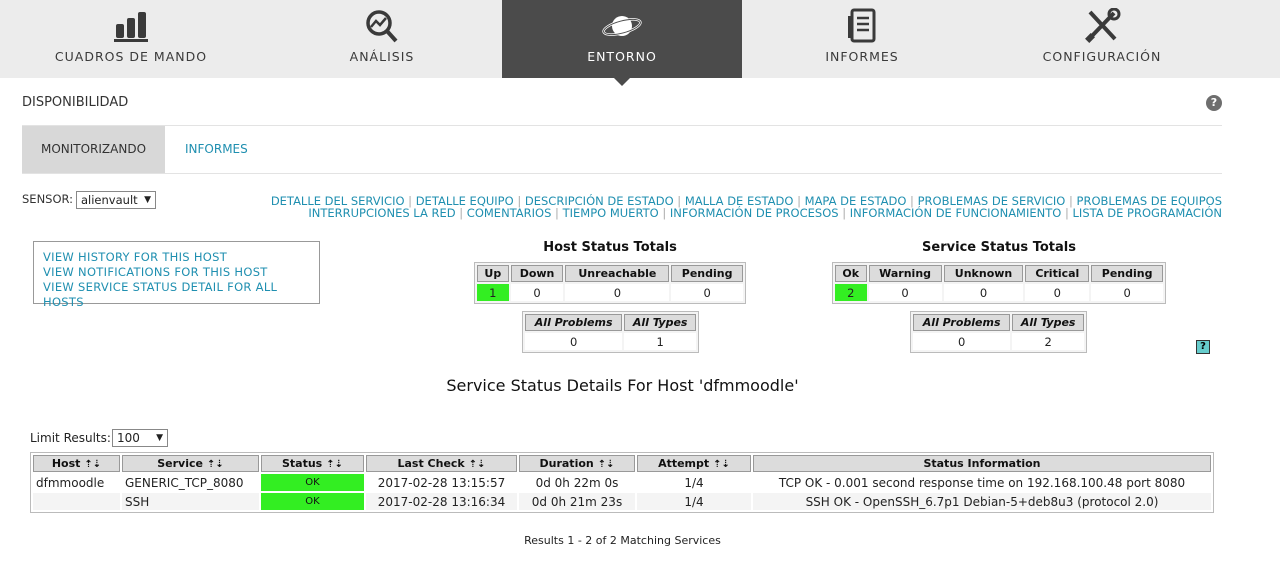 This screenshot has width=1280, height=583. I want to click on limit-value: 100, so click(128, 438).